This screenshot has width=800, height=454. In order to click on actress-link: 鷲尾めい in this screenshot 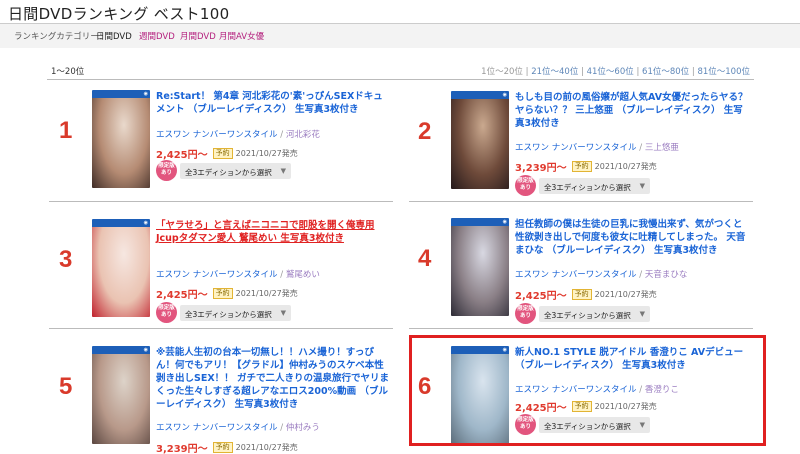, I will do `click(303, 275)`.